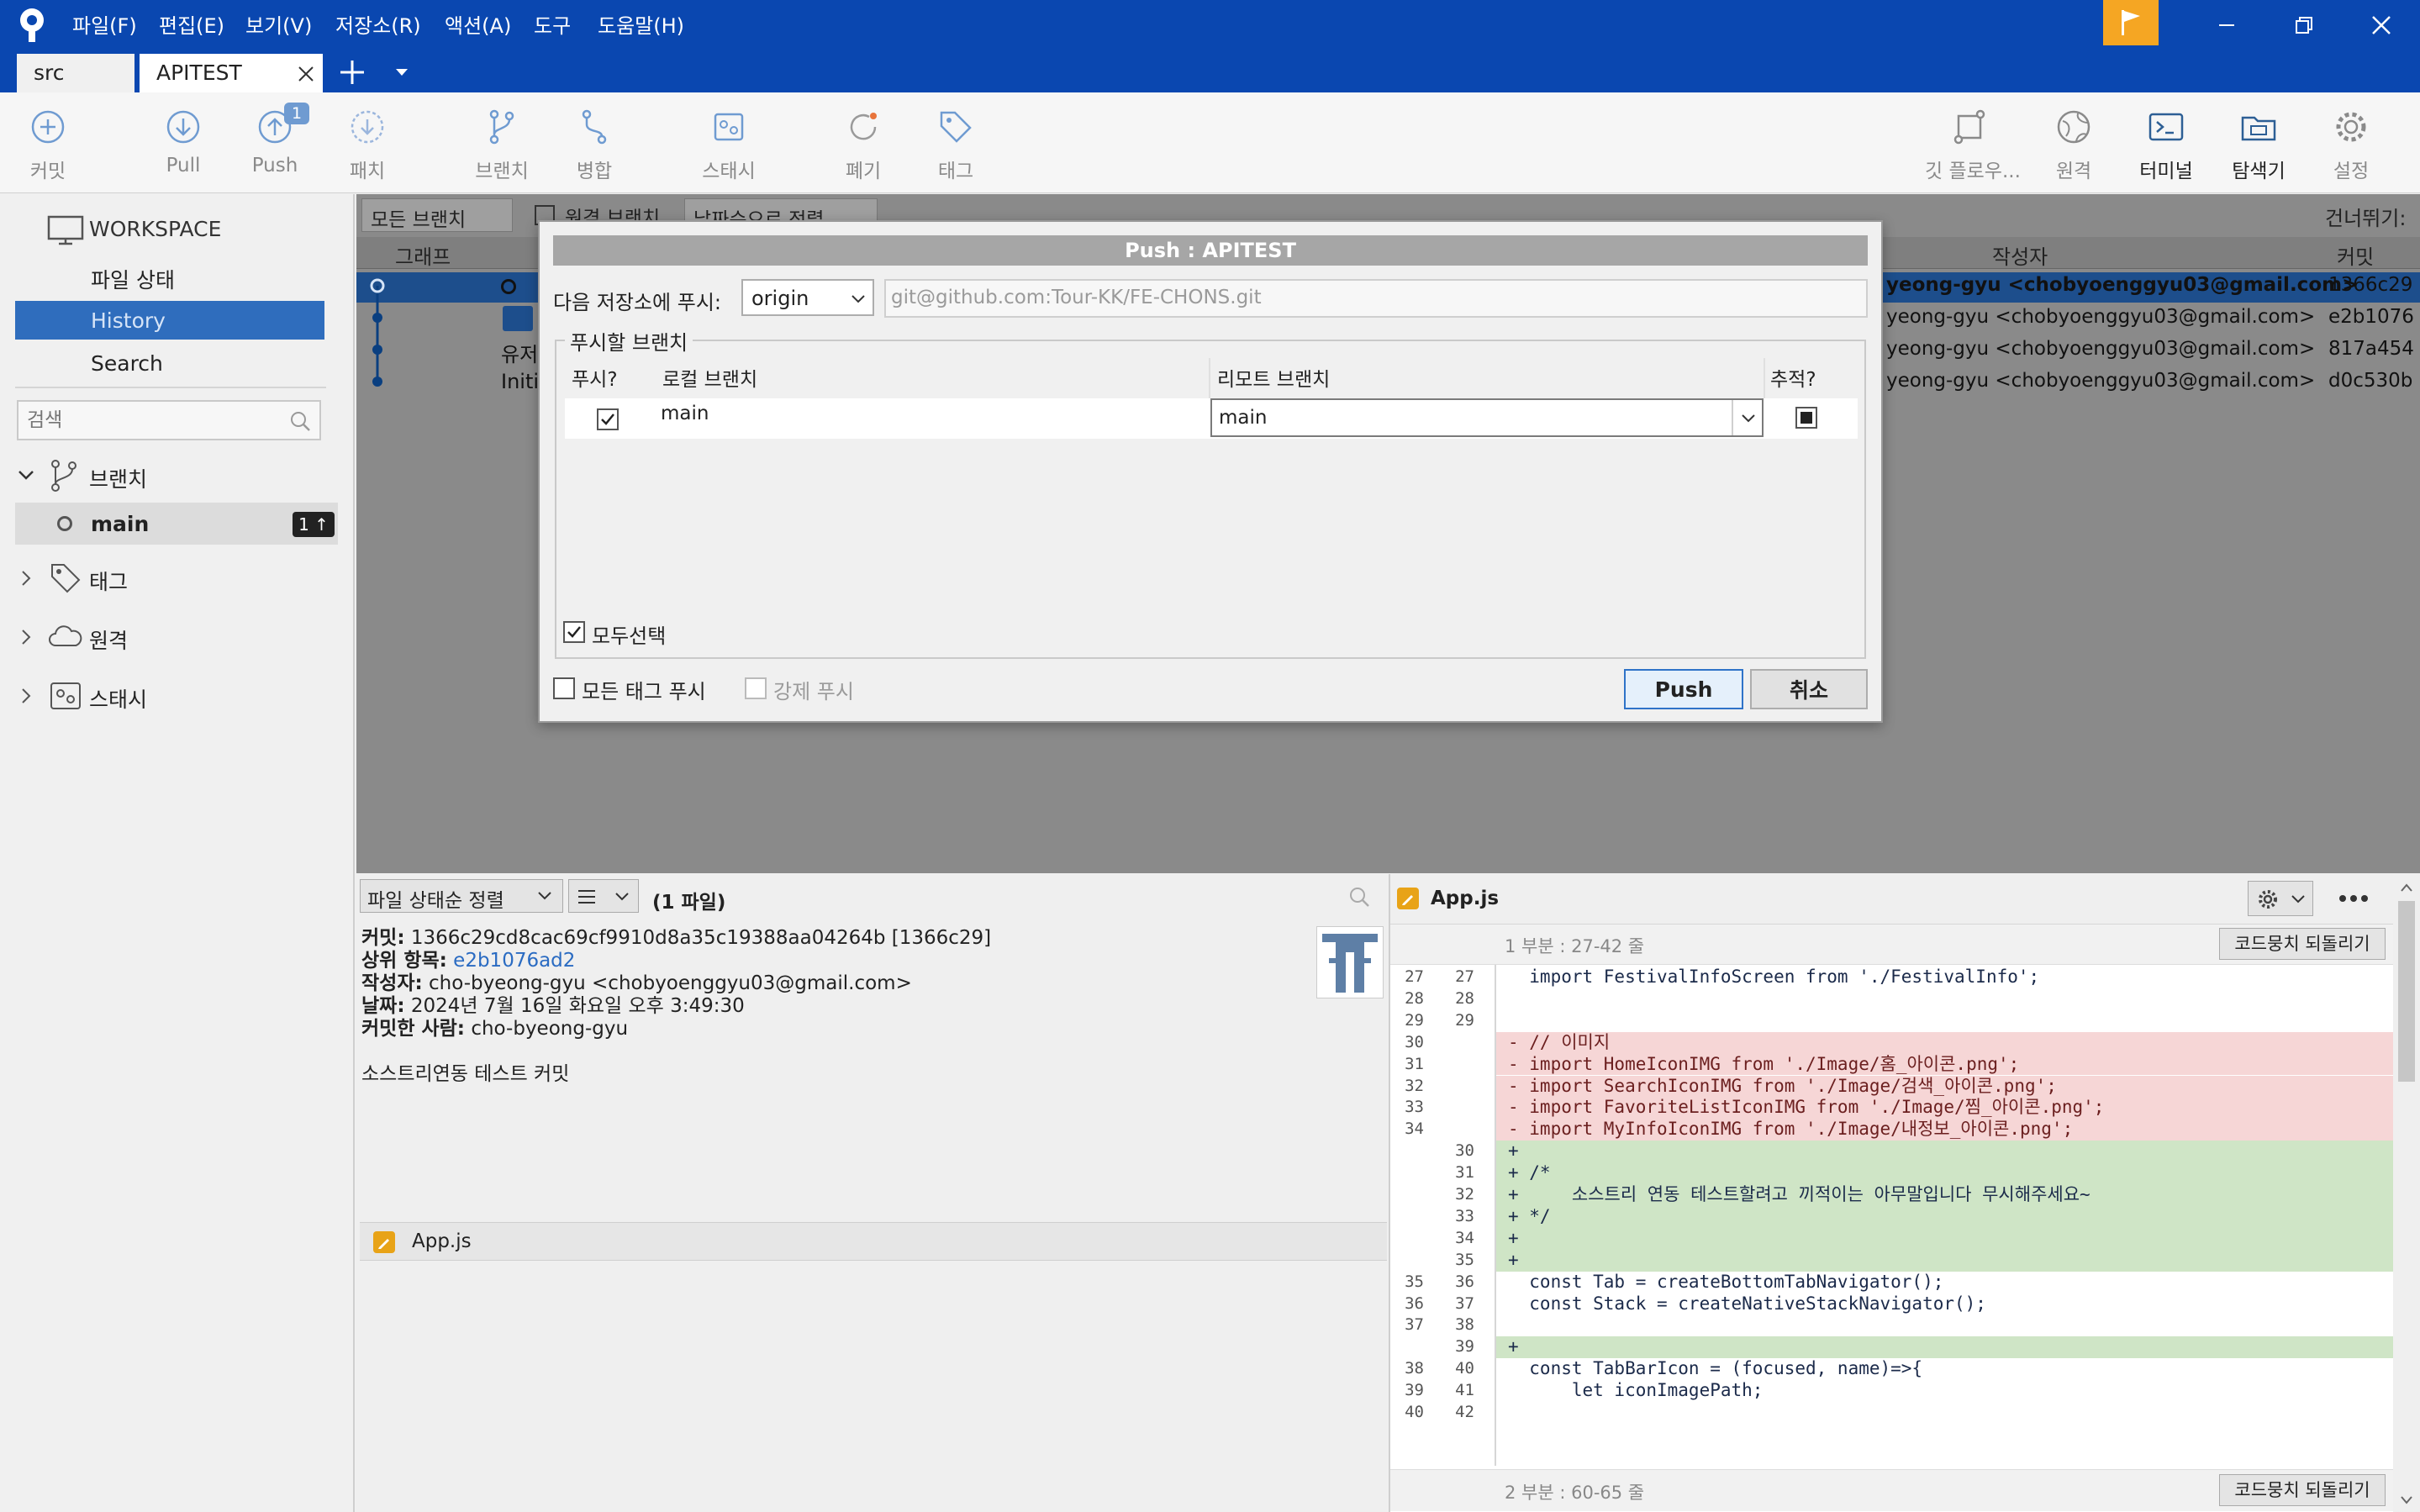 Image resolution: width=2420 pixels, height=1512 pixels. I want to click on push-all-tags-checkbox, so click(564, 688).